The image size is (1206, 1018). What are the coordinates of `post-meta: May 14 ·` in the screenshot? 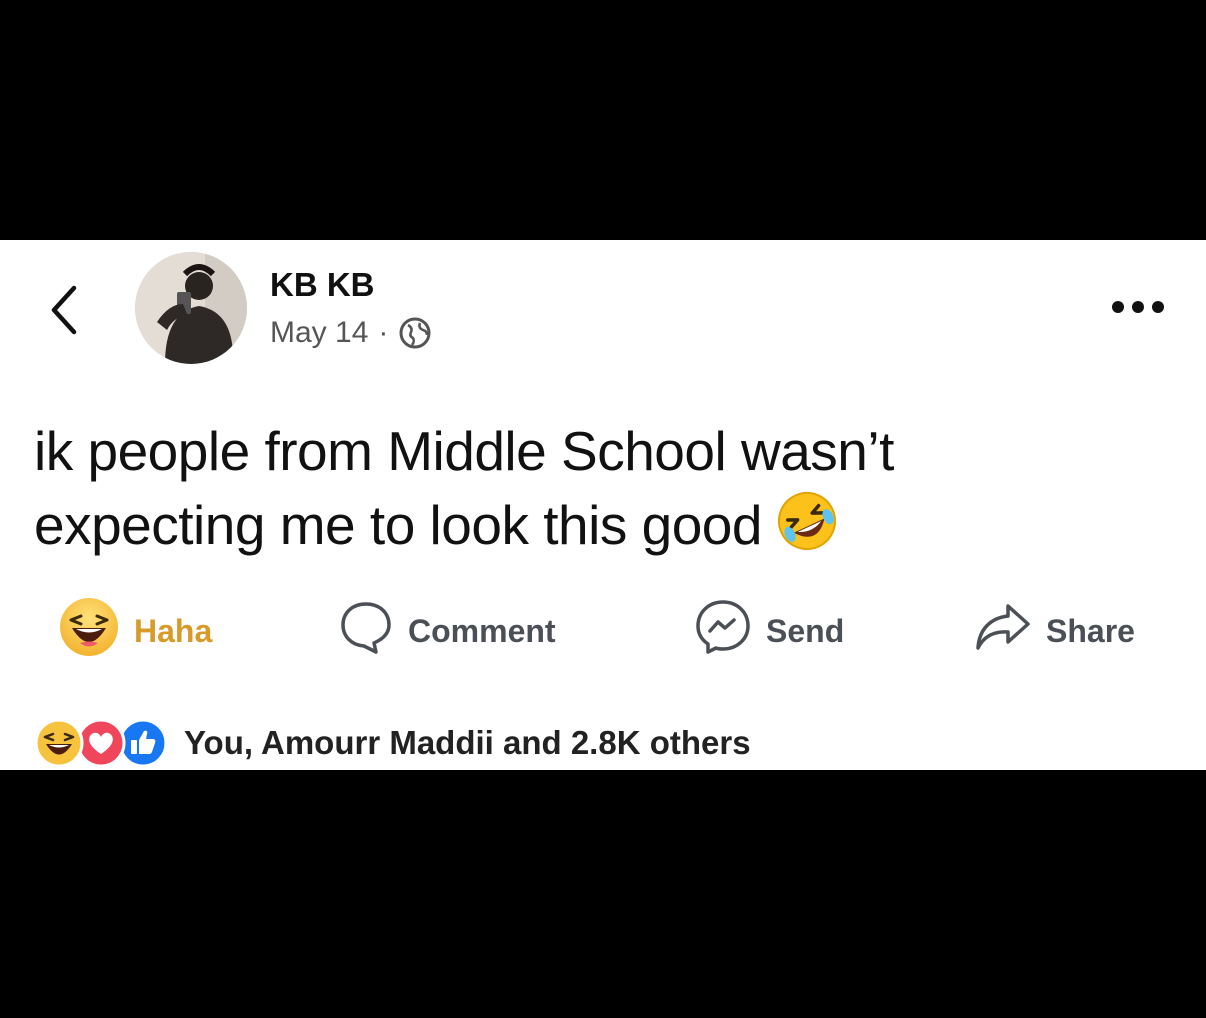 It's located at (351, 333).